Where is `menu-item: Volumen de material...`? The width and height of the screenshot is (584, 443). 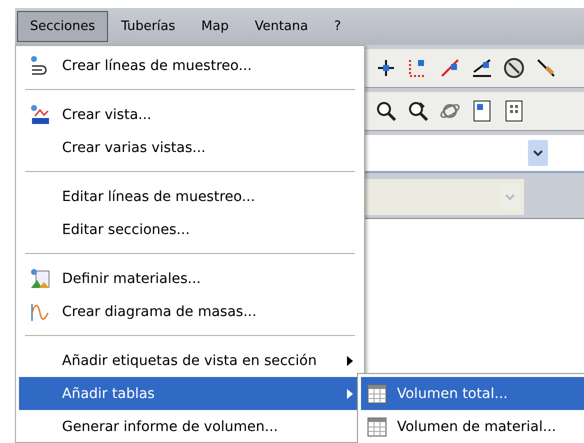 menu-item: Volumen de material... is located at coordinates (472, 426).